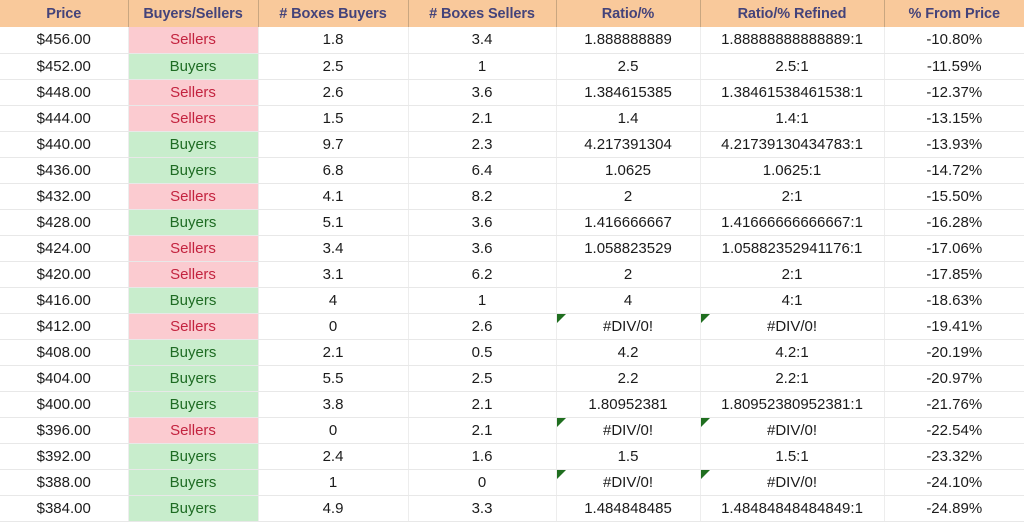  I want to click on cell-price: $408.00, so click(64, 352).